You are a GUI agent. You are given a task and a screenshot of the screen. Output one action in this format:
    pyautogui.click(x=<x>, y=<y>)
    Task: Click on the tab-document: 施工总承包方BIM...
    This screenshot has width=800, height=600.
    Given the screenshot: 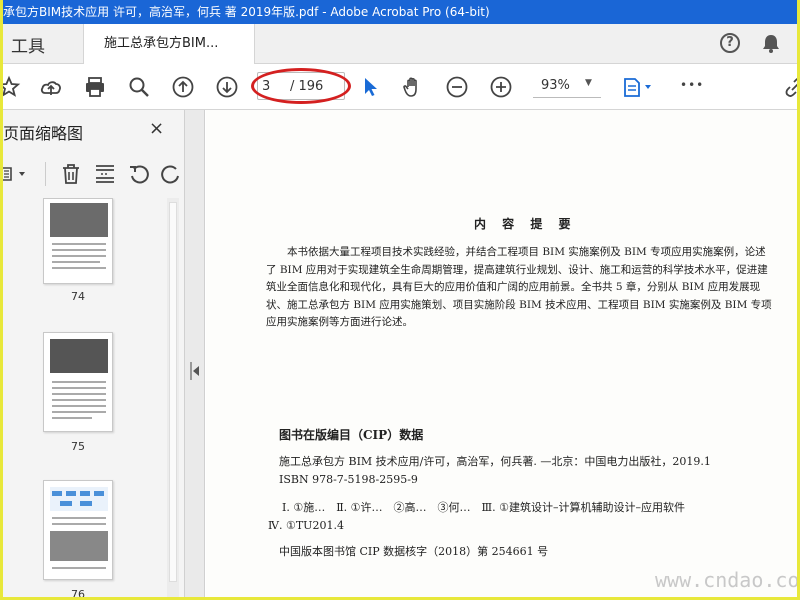 What is the action you would take?
    pyautogui.click(x=169, y=44)
    